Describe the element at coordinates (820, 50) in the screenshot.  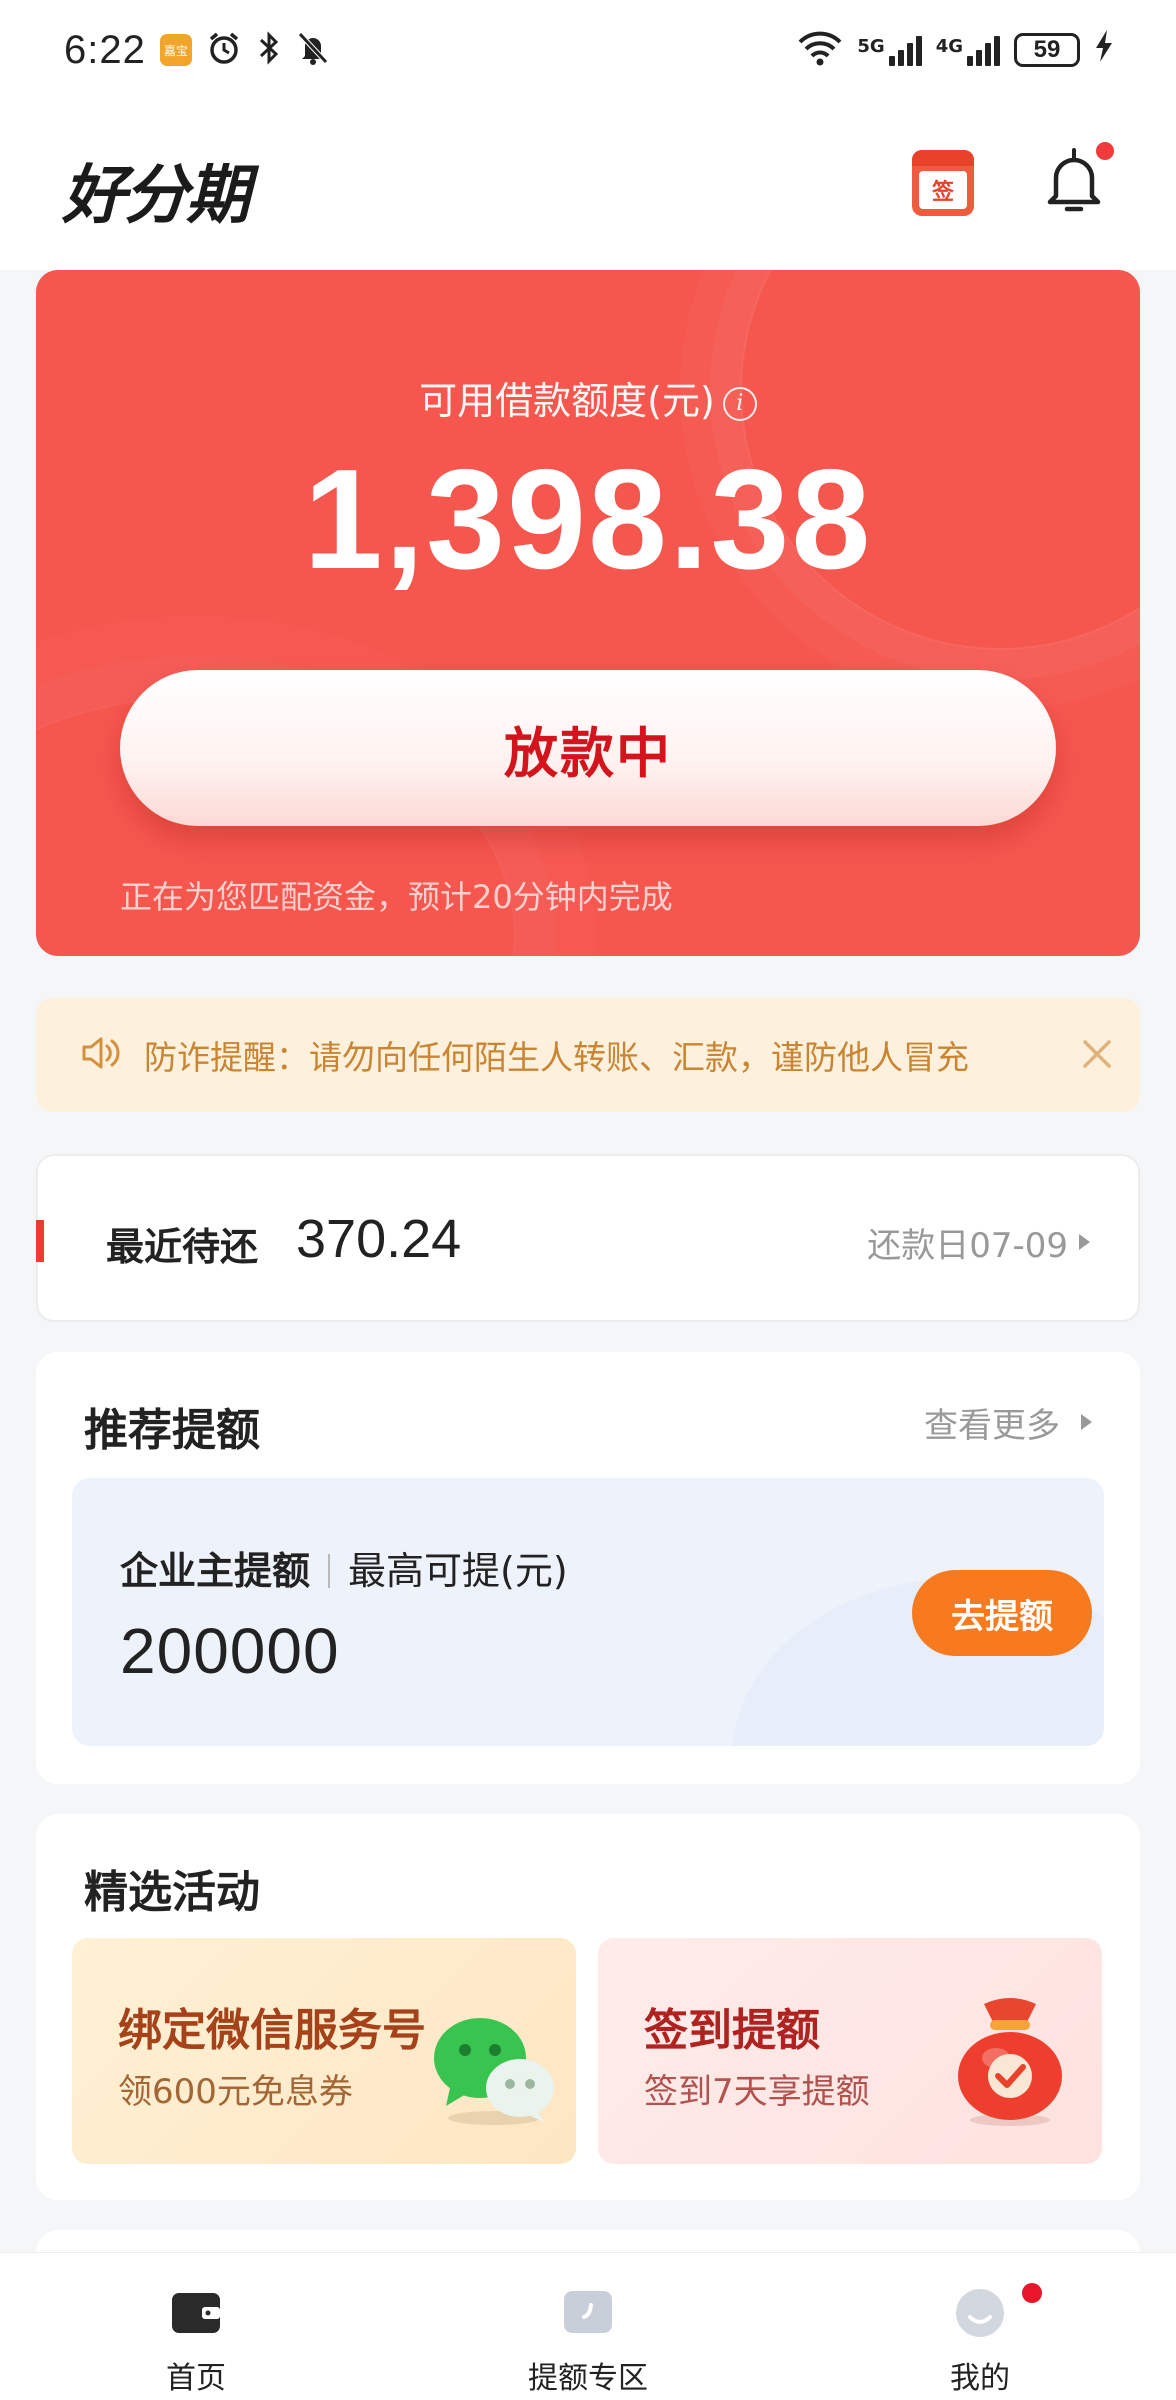
I see `wifi-icon` at that location.